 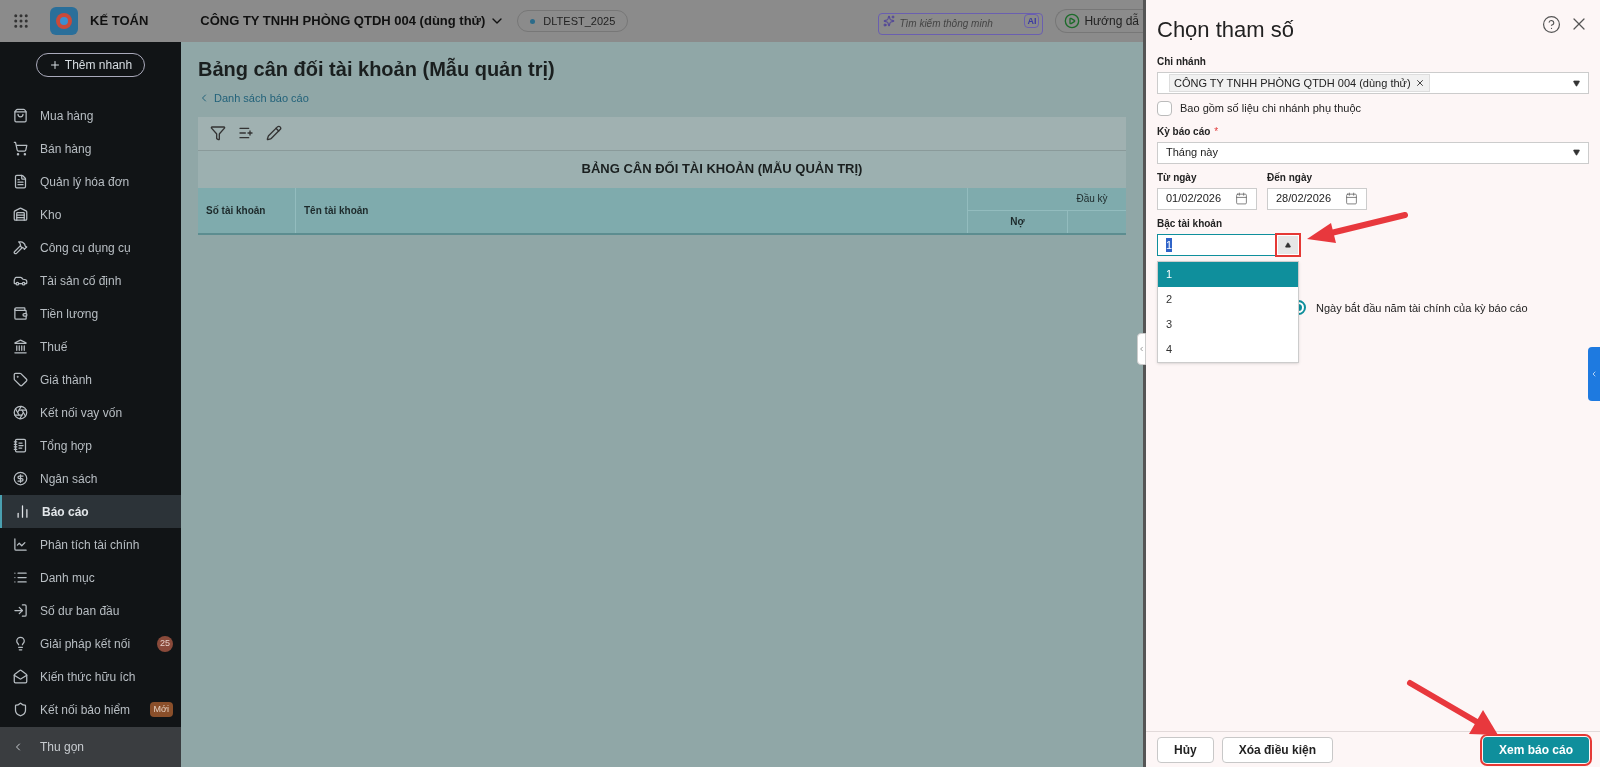 I want to click on date-field: 01/02/2026, so click(x=1207, y=198).